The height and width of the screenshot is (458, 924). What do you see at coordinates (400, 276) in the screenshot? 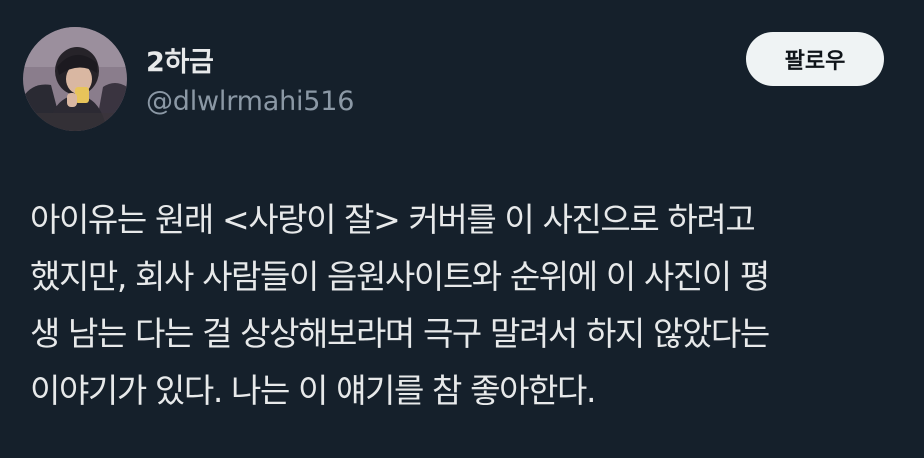
I see `tweet-text-line: 했지만, 회사 사람들이 음원사이트와 순위에 이 사진이 평` at bounding box center [400, 276].